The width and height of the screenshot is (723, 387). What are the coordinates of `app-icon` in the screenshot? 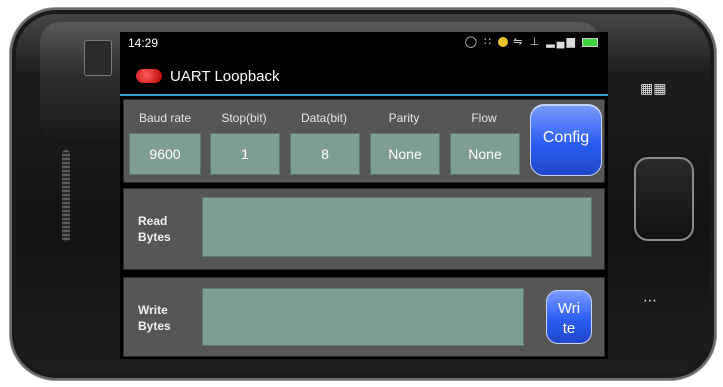 It's located at (149, 76).